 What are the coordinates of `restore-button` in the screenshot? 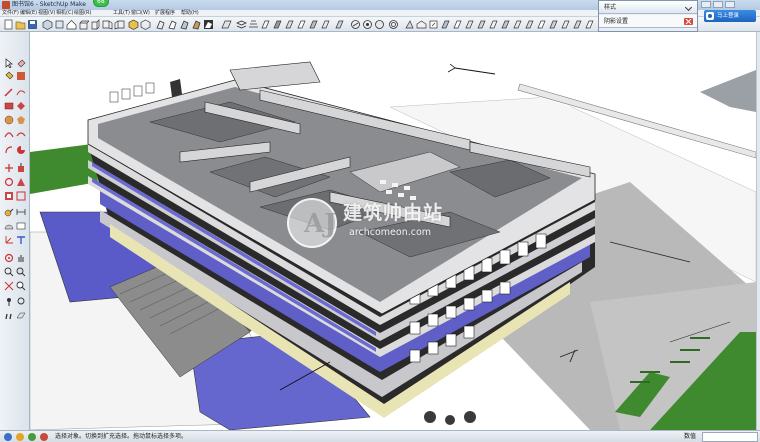 It's located at (718, 4).